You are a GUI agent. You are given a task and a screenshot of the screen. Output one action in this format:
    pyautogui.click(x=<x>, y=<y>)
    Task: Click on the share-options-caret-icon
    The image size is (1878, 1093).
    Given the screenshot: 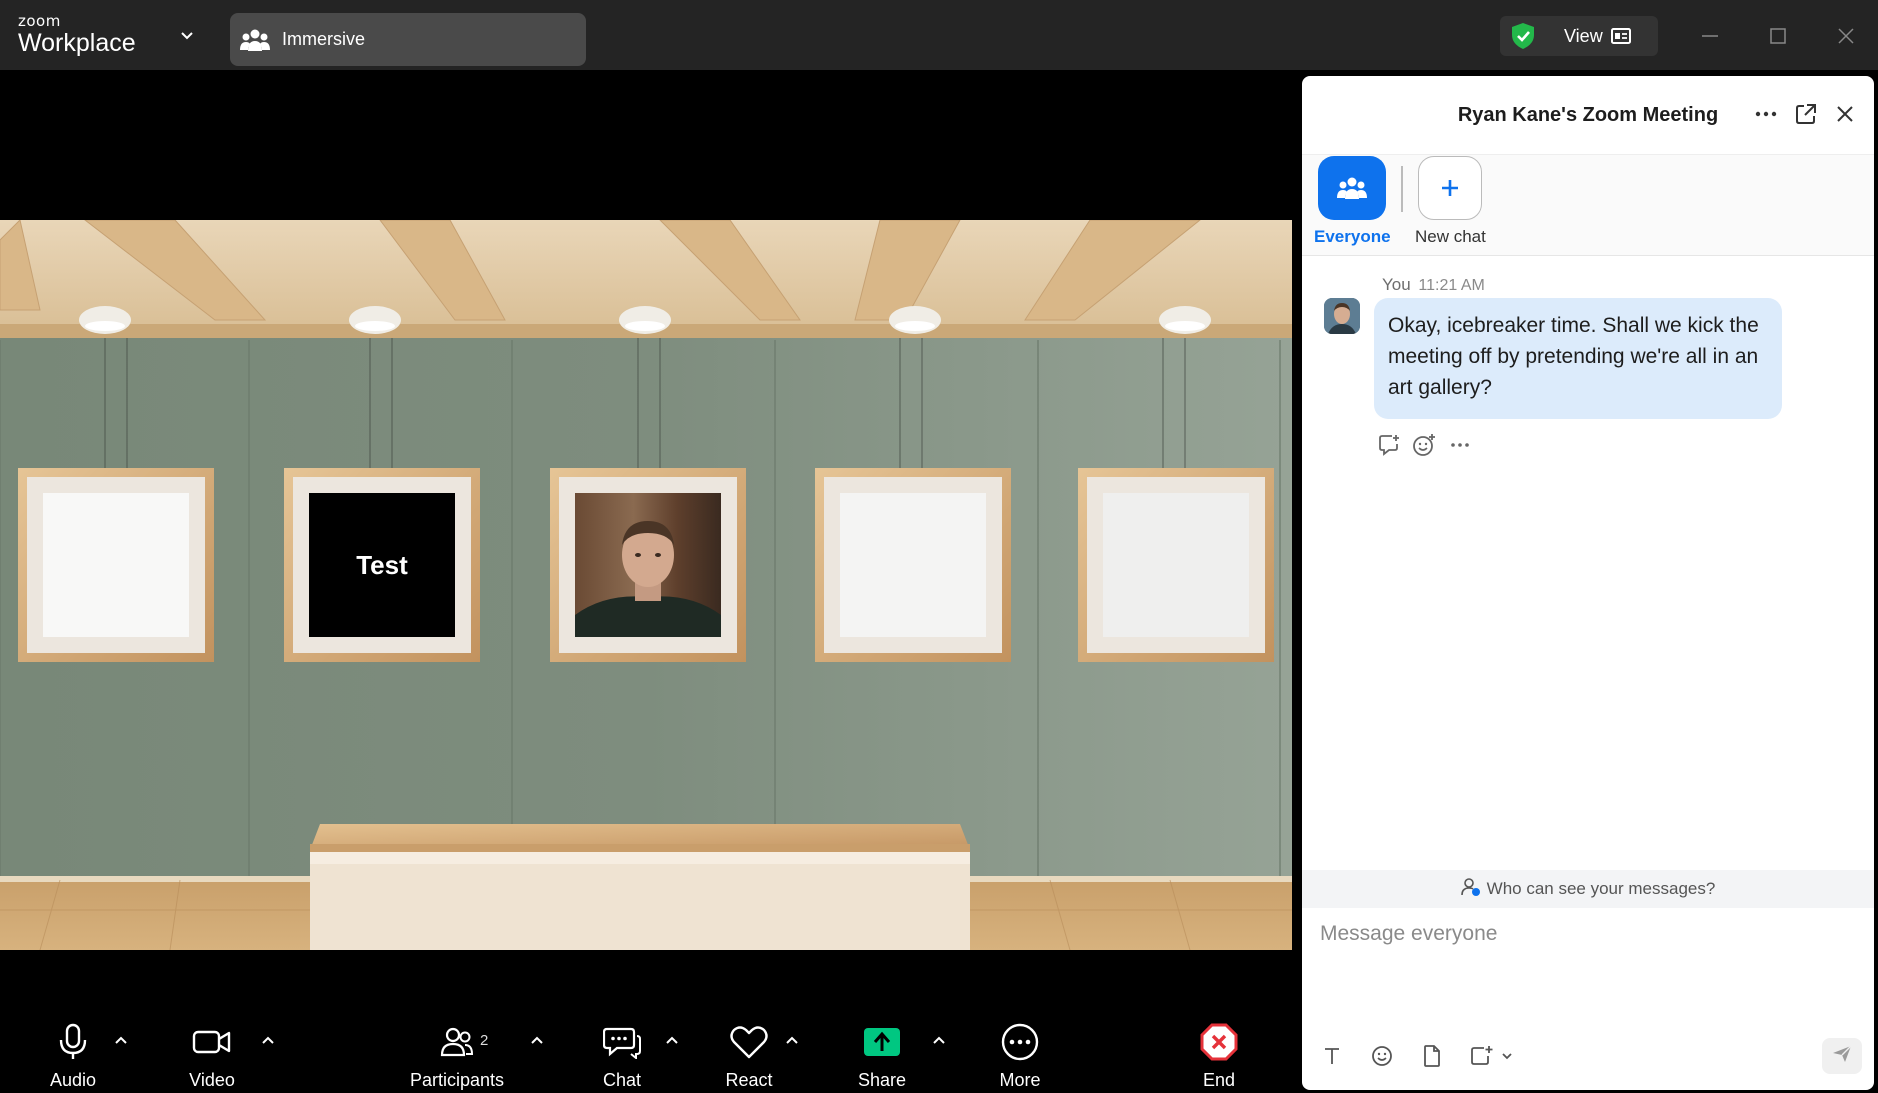 What is the action you would take?
    pyautogui.click(x=939, y=1040)
    